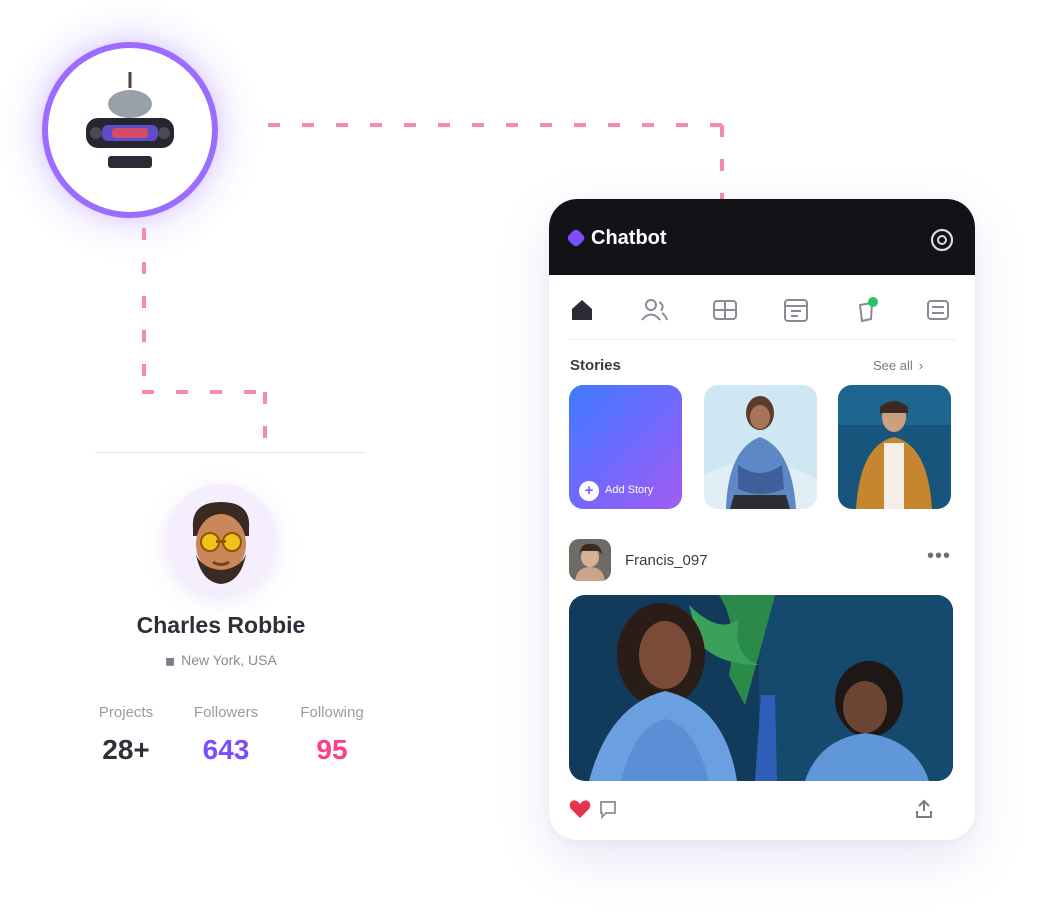 This screenshot has height=913, width=1042. Describe the element at coordinates (126, 712) in the screenshot. I see `stat-label-projects: Projects` at that location.